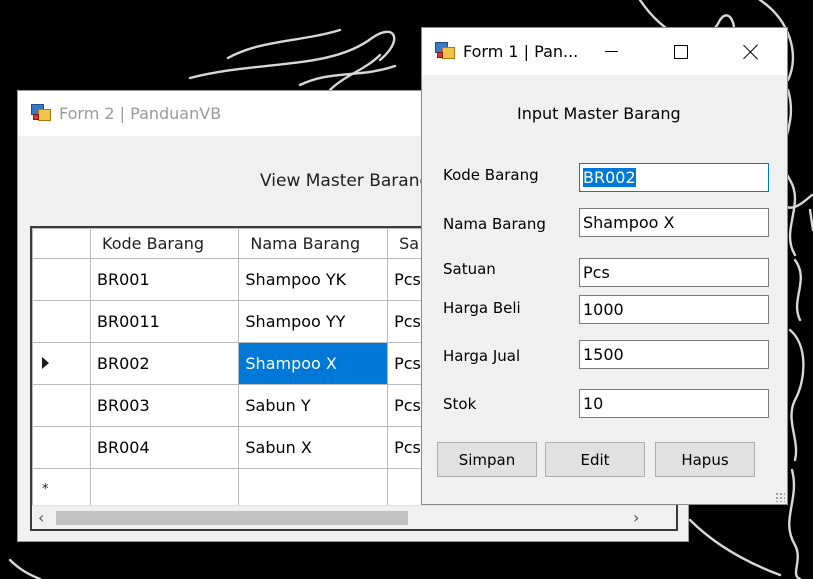  What do you see at coordinates (165, 487) in the screenshot?
I see `cell-kode-new` at bounding box center [165, 487].